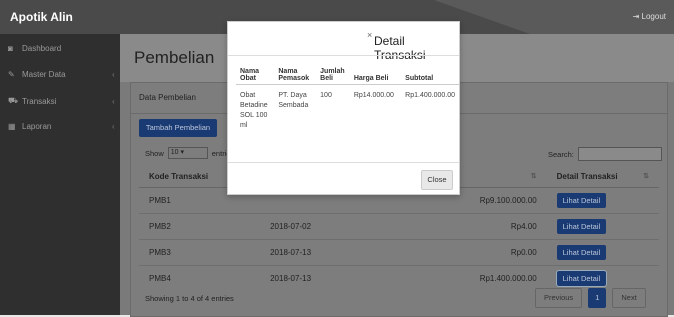 This screenshot has width=674, height=317. What do you see at coordinates (373, 95) in the screenshot?
I see `cell-harga-beli: Rp14.000.00` at bounding box center [373, 95].